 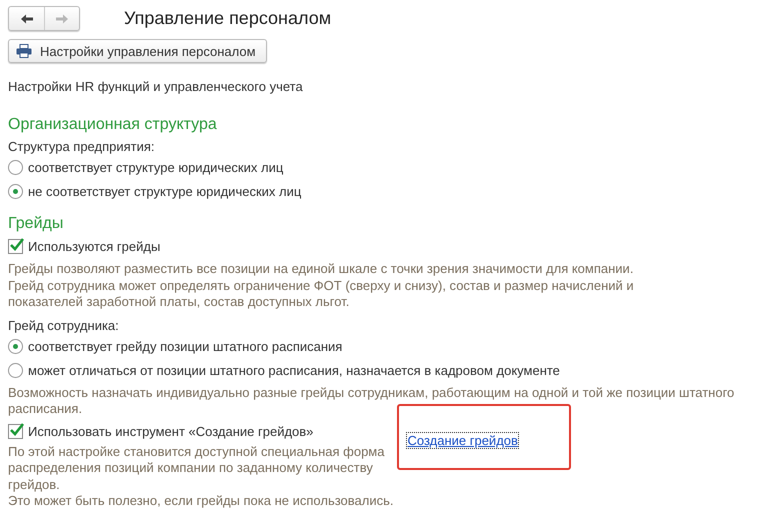 I want to click on option-label: может отличаться от позиции штатного расписания, назначается в кадровом документе, so click(x=294, y=370).